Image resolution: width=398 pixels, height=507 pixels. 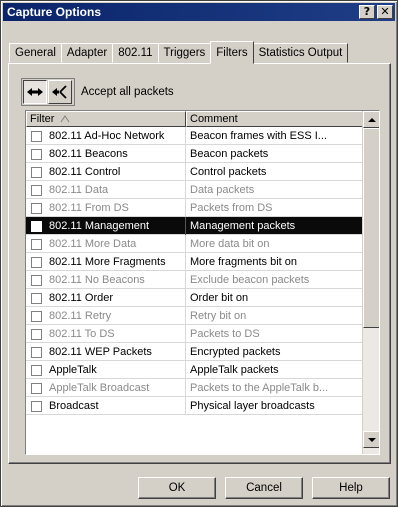 I want to click on list-row: Broadcast Physical layer broadcasts, so click(x=194, y=406).